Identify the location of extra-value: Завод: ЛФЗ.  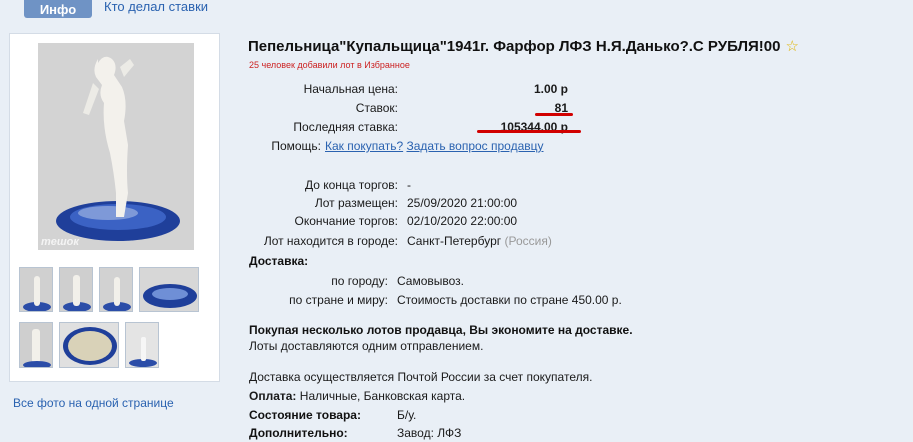
(429, 433).